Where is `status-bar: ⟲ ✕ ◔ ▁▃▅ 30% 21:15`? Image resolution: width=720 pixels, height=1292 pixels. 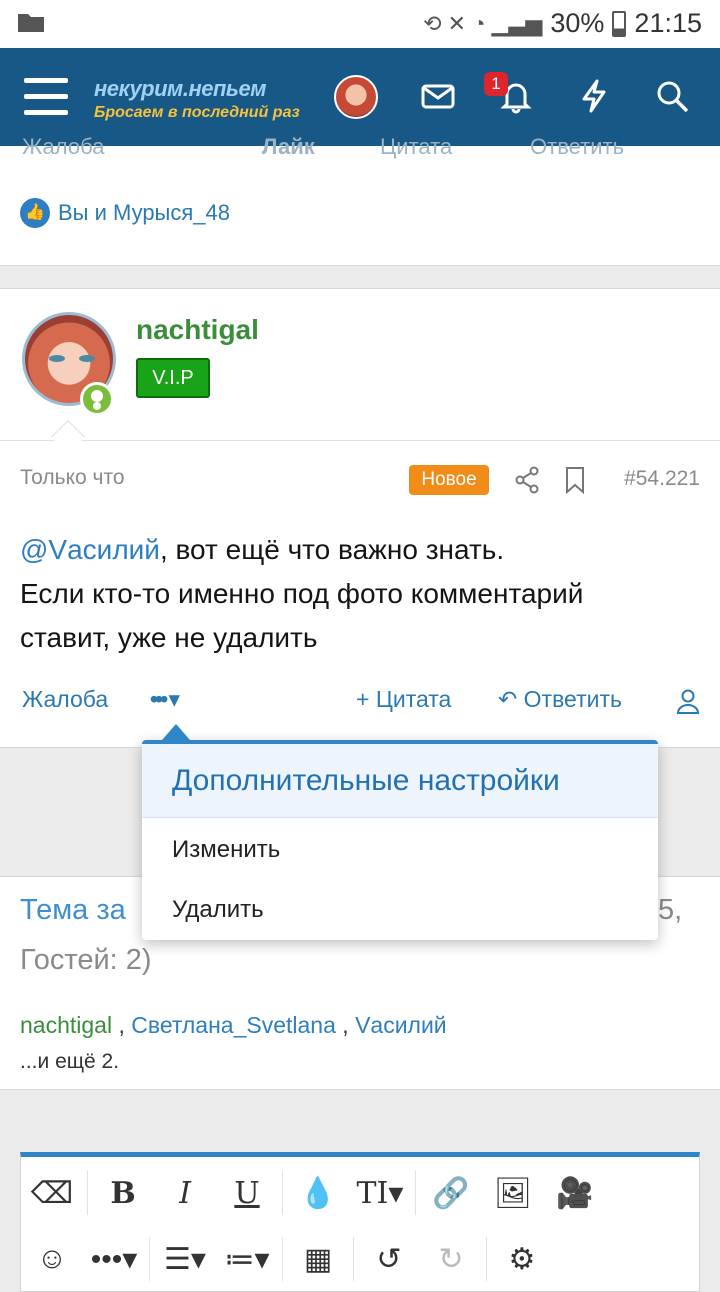 status-bar: ⟲ ✕ ◔ ▁▃▅ 30% 21:15 is located at coordinates (360, 24).